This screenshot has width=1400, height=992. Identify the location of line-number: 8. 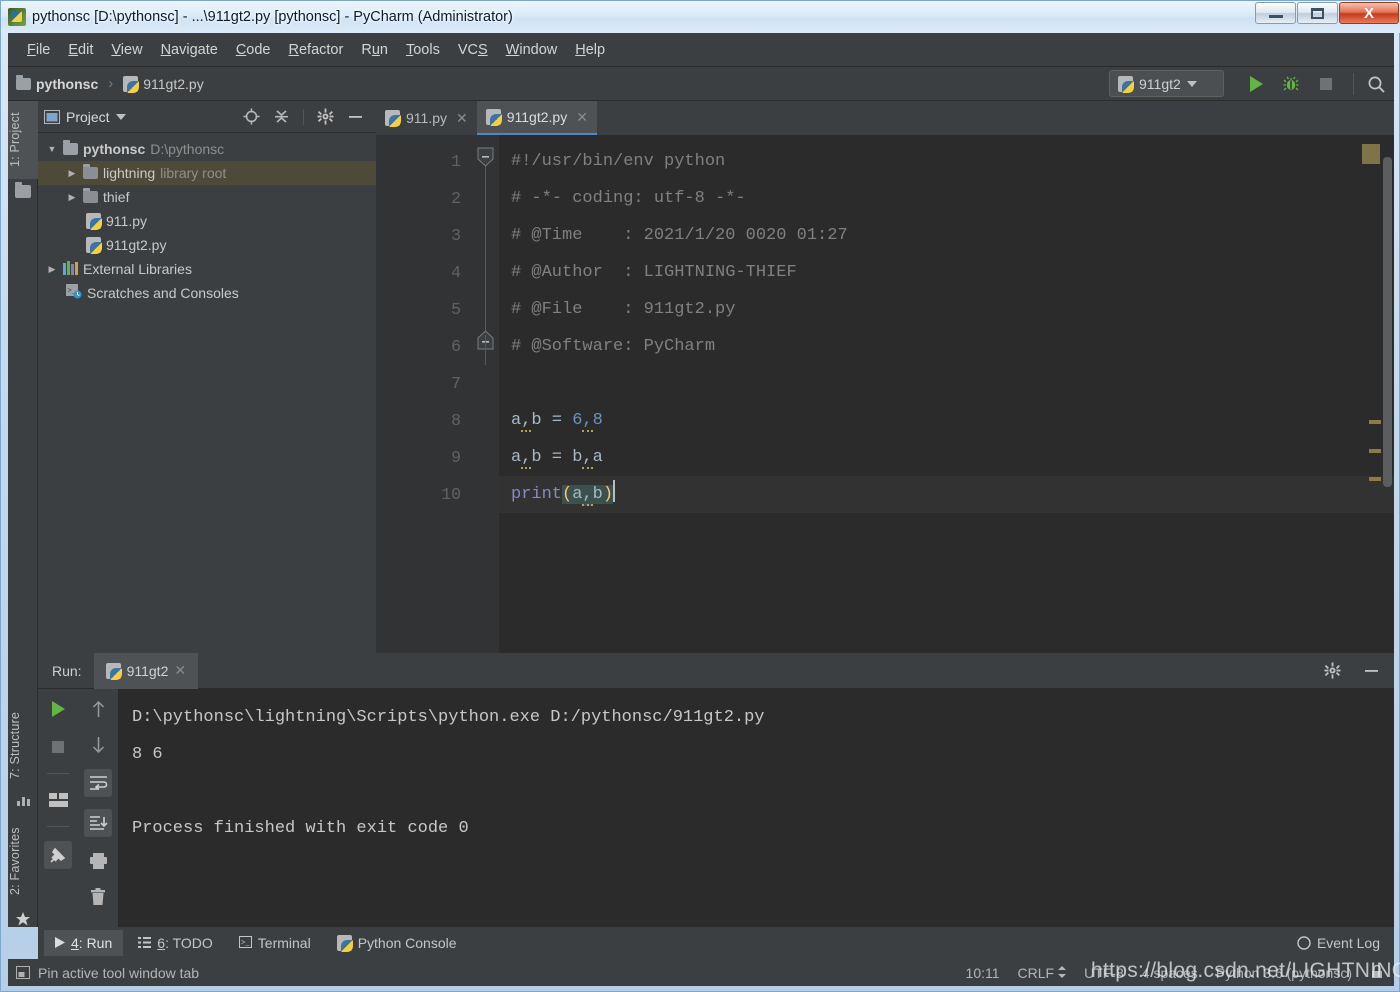
(456, 420).